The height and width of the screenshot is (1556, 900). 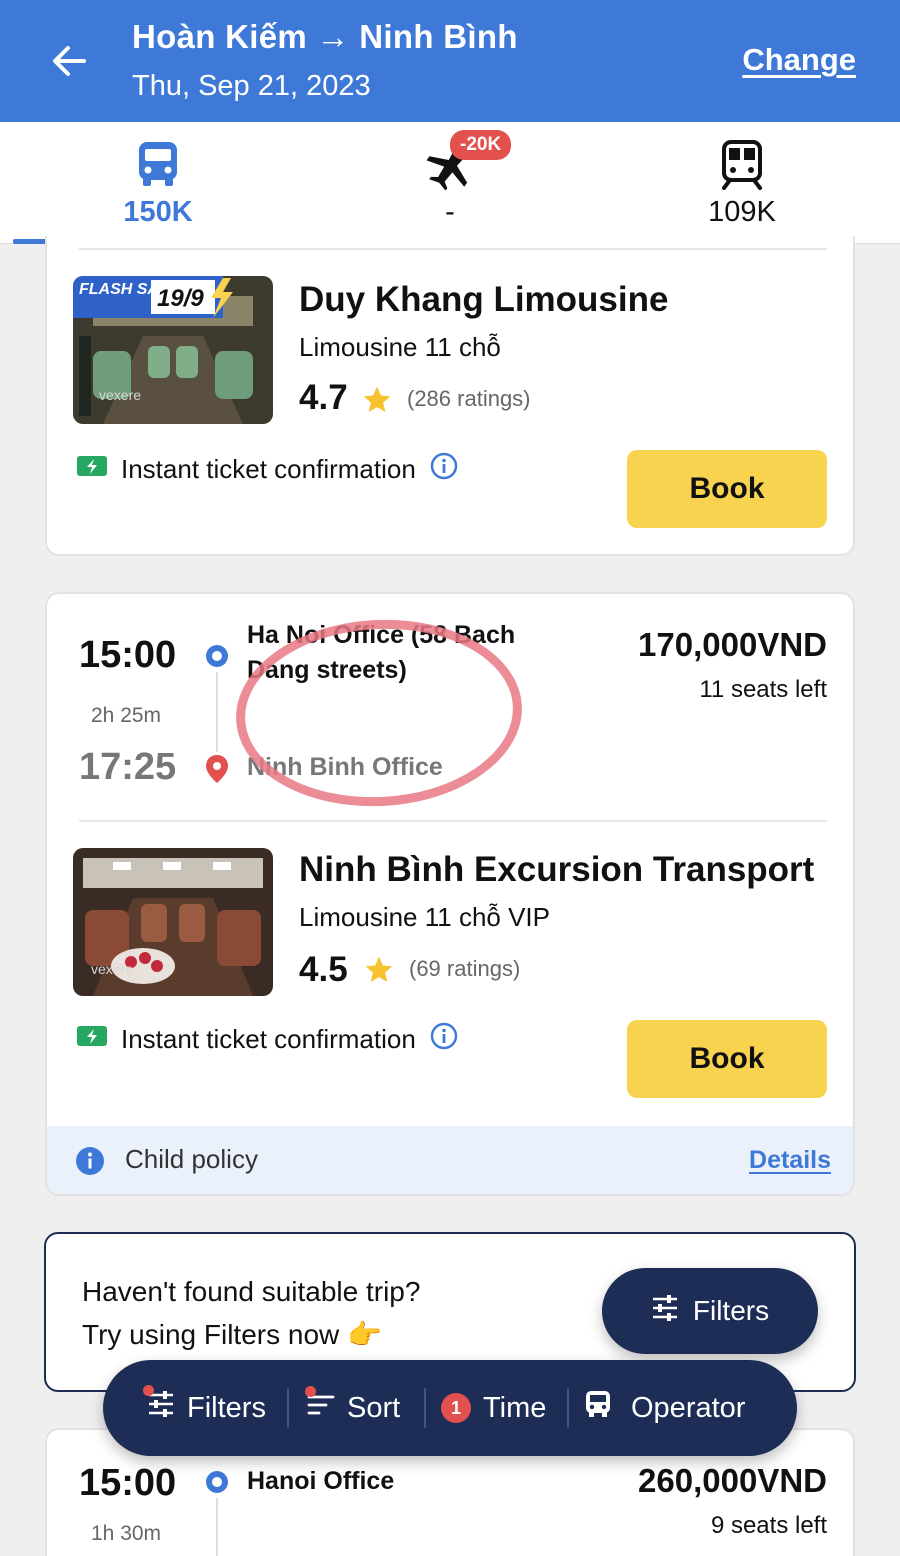 I want to click on operator-tab: Operator, so click(x=665, y=1408).